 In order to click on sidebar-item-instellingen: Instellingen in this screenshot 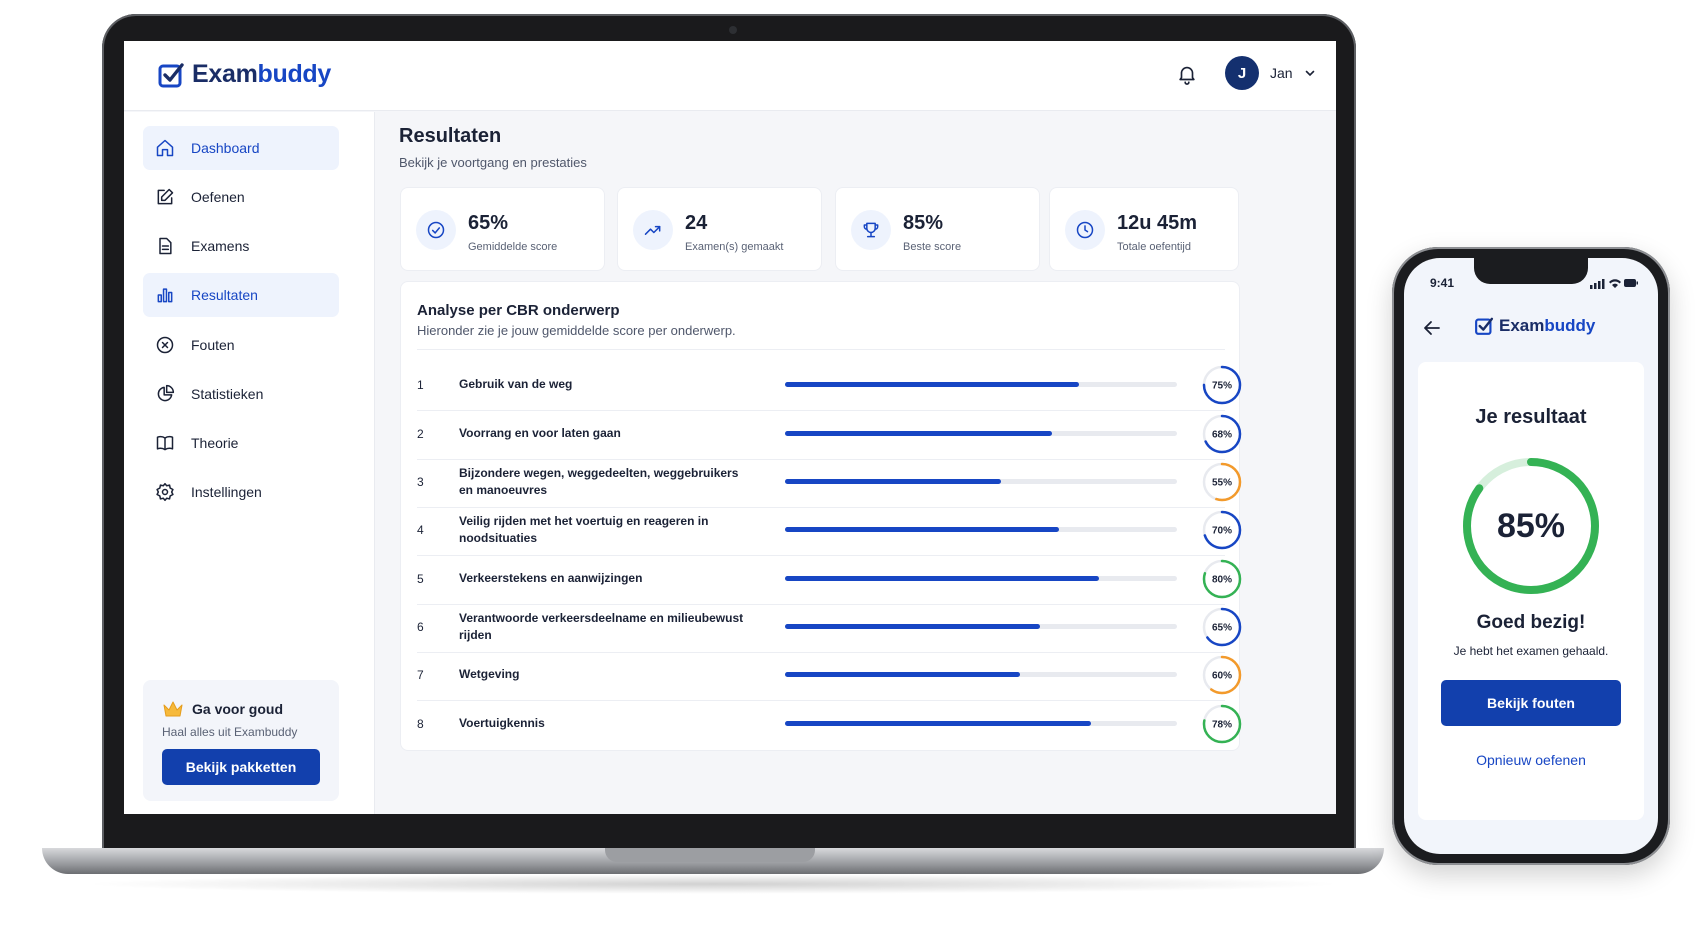, I will do `click(241, 492)`.